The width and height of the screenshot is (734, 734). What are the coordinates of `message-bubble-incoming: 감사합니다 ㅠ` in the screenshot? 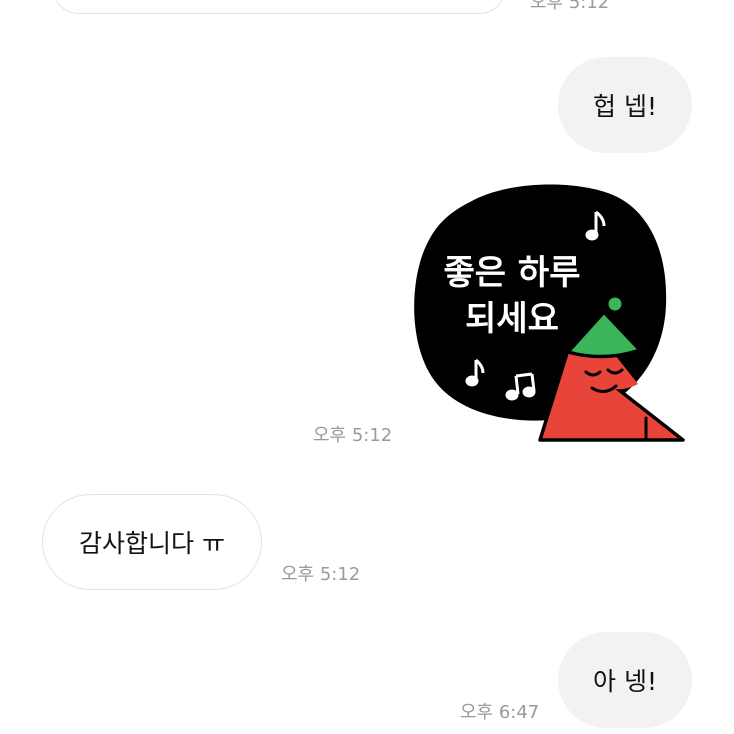 It's located at (152, 542).